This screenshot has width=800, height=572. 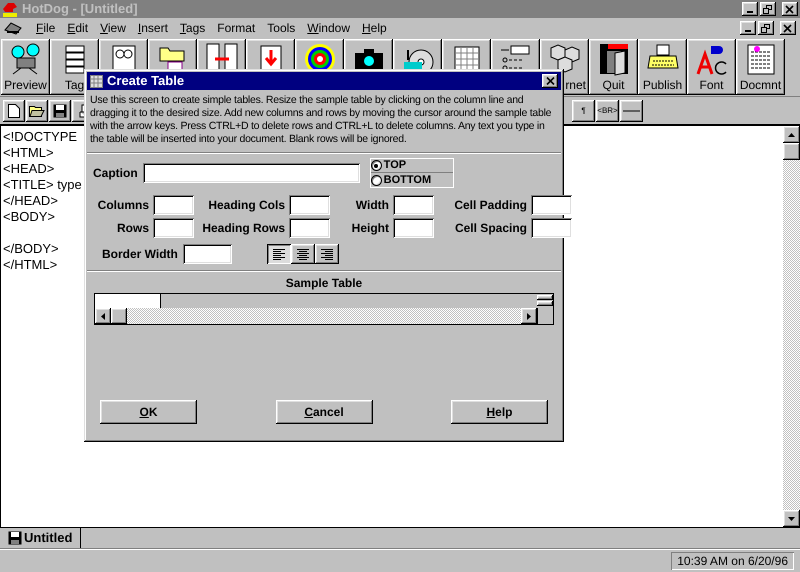 What do you see at coordinates (28, 169) in the screenshot?
I see `code-line: <HEAD>` at bounding box center [28, 169].